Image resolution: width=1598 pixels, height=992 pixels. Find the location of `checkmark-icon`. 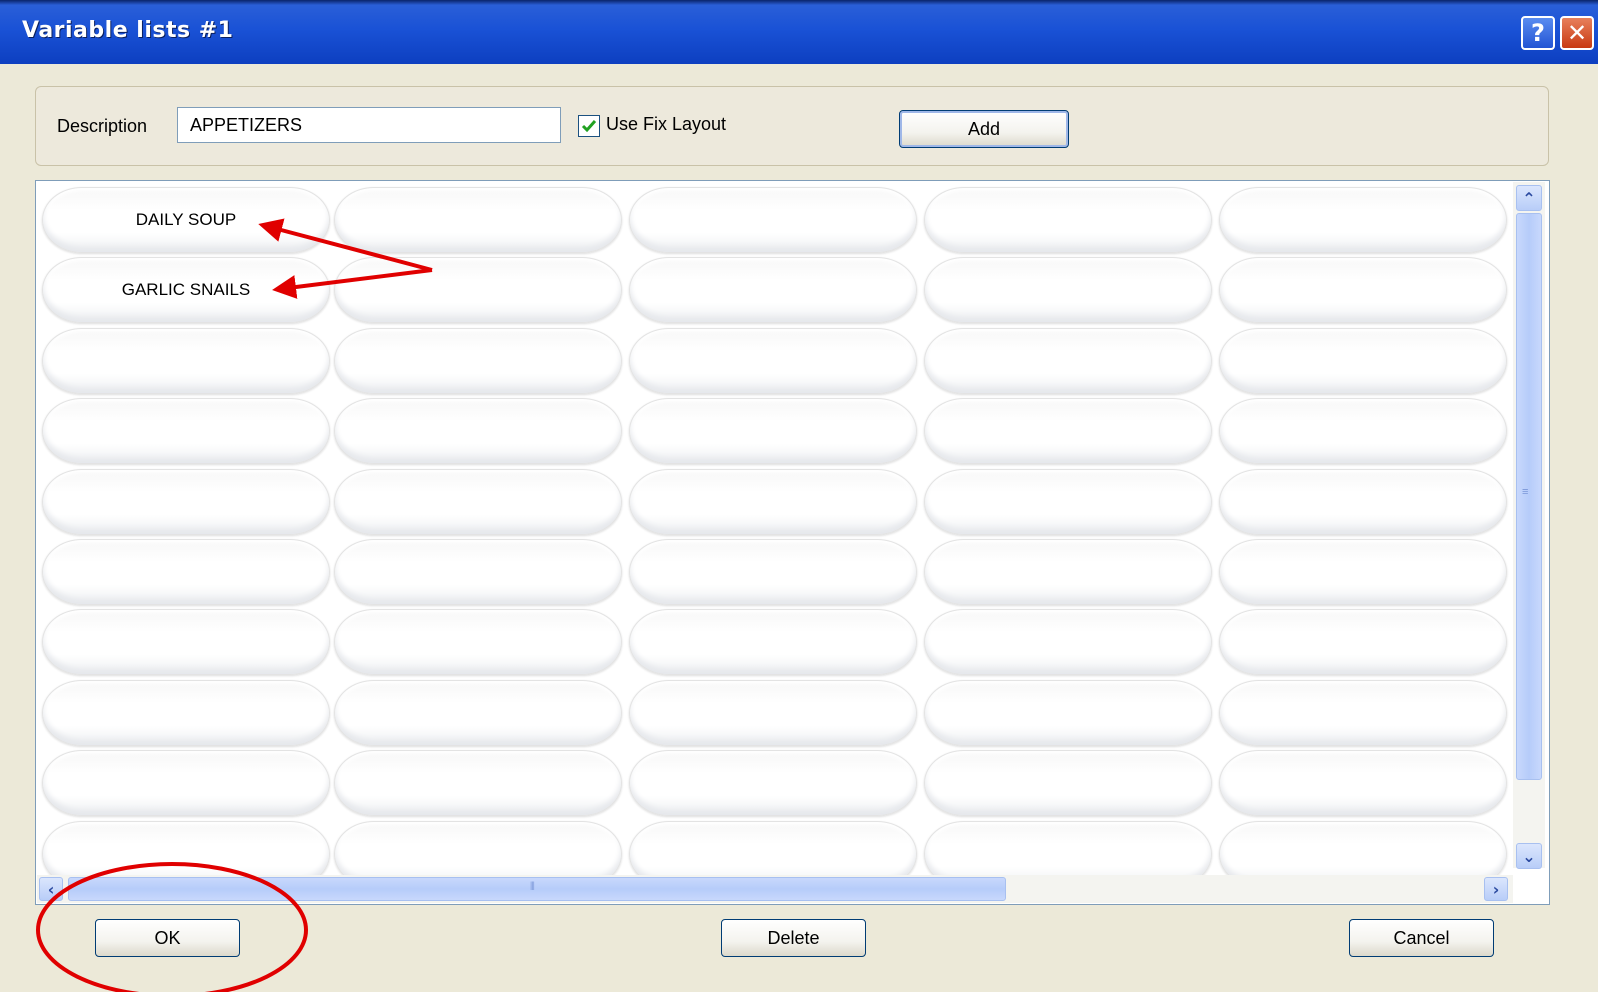

checkmark-icon is located at coordinates (589, 126).